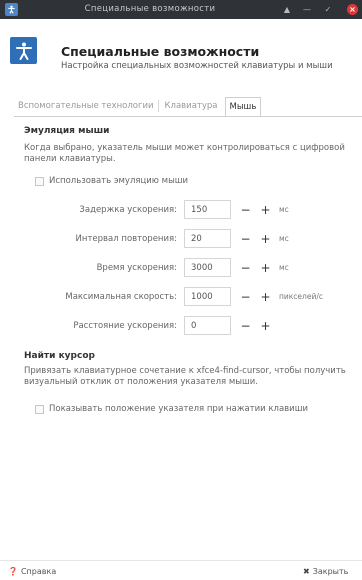 Image resolution: width=362 pixels, height=580 pixels. I want to click on acceleration-distance-input: 0, so click(207, 325).